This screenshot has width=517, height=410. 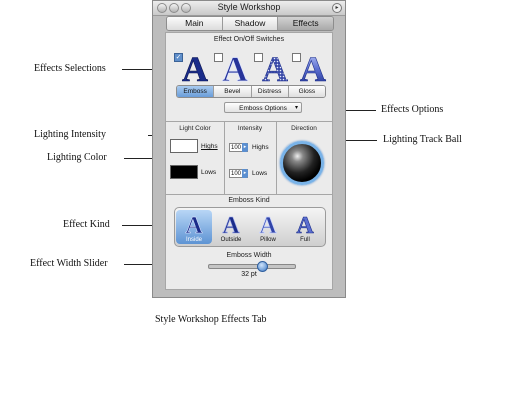 What do you see at coordinates (412, 109) in the screenshot?
I see `callout-effects-options: Effects Options` at bounding box center [412, 109].